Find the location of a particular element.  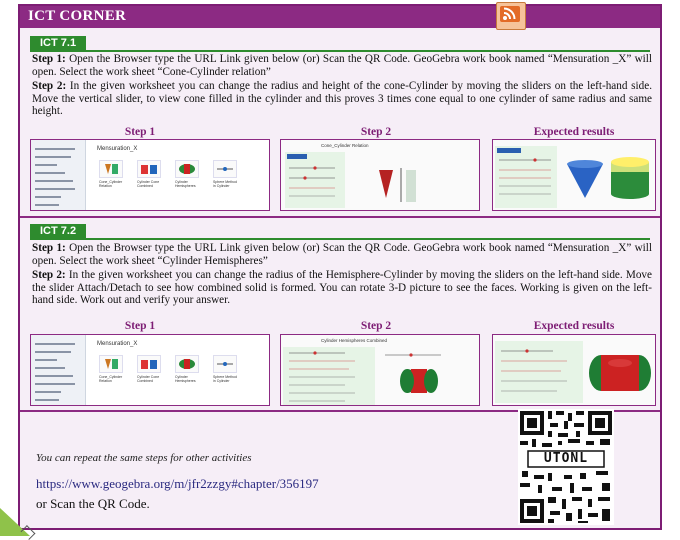

tile-sphere-method is located at coordinates (225, 364).